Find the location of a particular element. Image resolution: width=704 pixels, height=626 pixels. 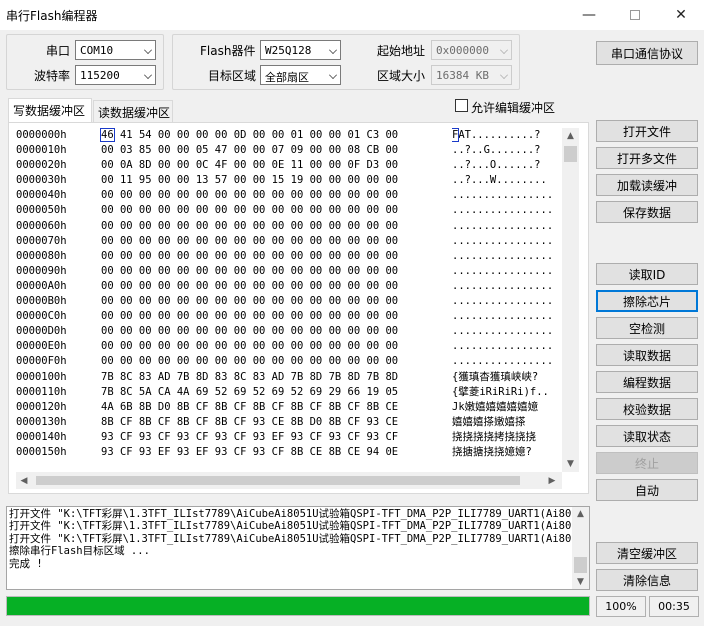

hex-horizontal-thumb is located at coordinates (278, 480).